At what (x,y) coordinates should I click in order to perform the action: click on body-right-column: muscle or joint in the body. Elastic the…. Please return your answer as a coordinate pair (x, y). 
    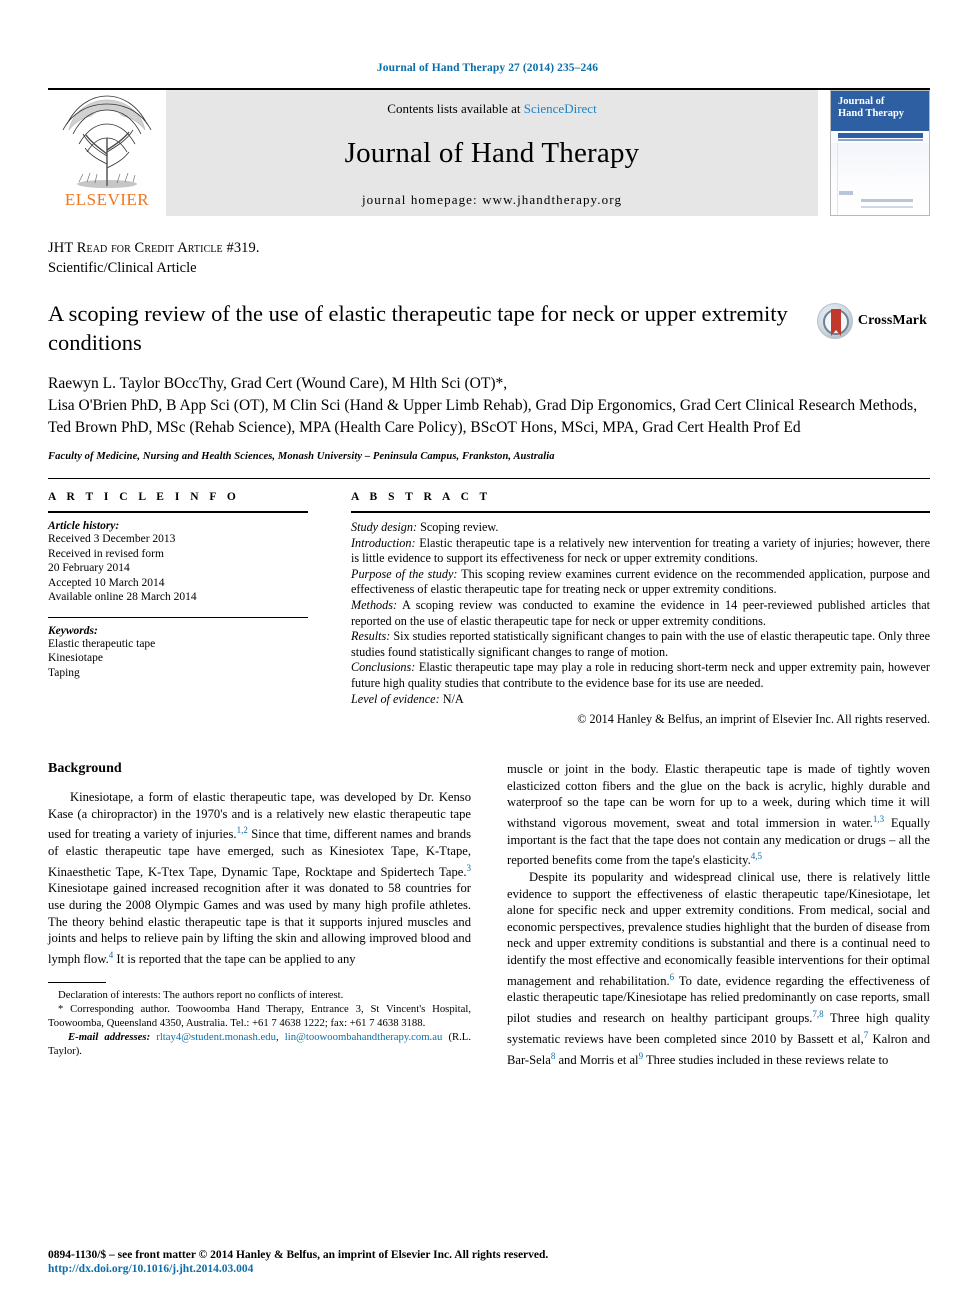
    Looking at the image, I should click on (718, 914).